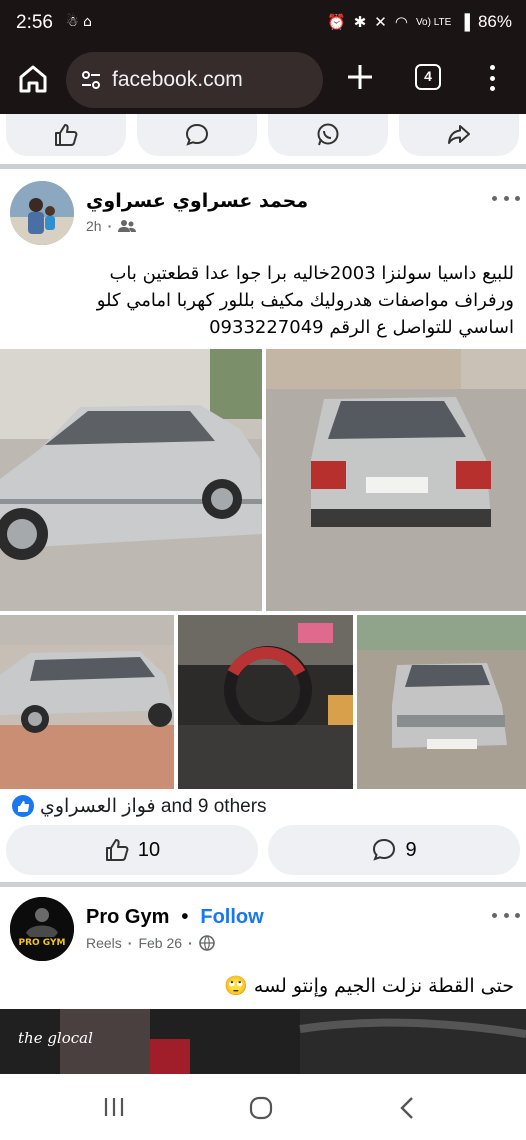  Describe the element at coordinates (263, 24) in the screenshot. I see `status-bar: 2:56 ☃ ⌂ ⏰ ✱ ✕ ◠ Vo) LTE ▐ 86%` at that location.